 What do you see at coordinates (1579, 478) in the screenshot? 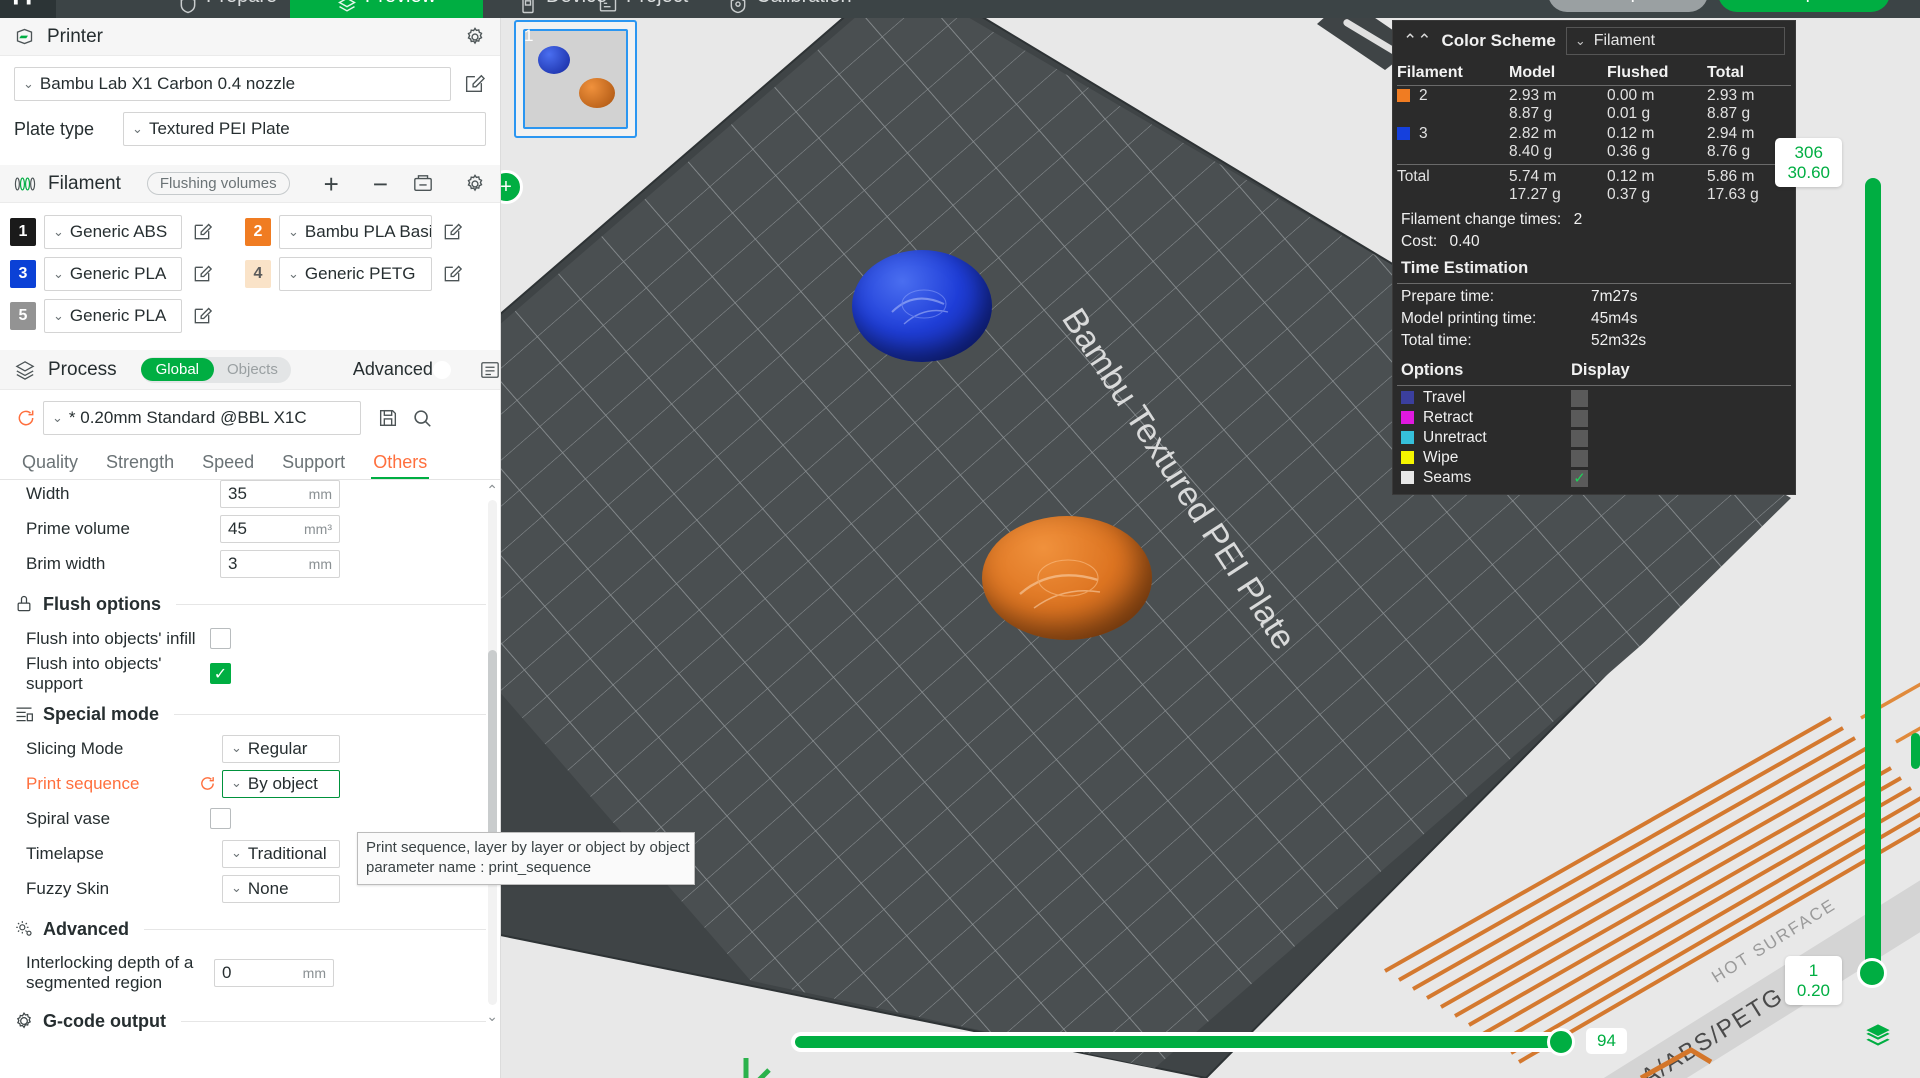
I see `option-seams-checkbox: ✓` at bounding box center [1579, 478].